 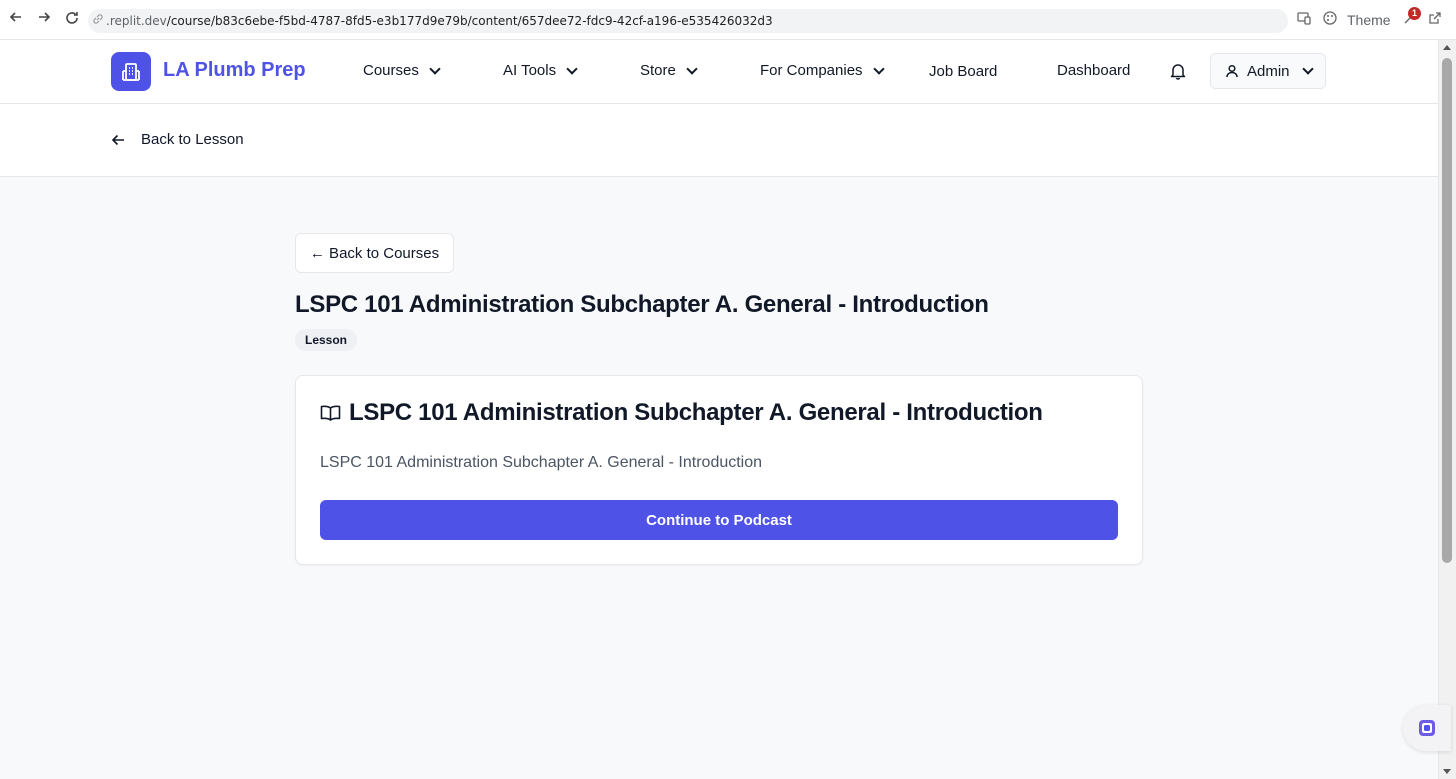 I want to click on logo, so click(x=131, y=71).